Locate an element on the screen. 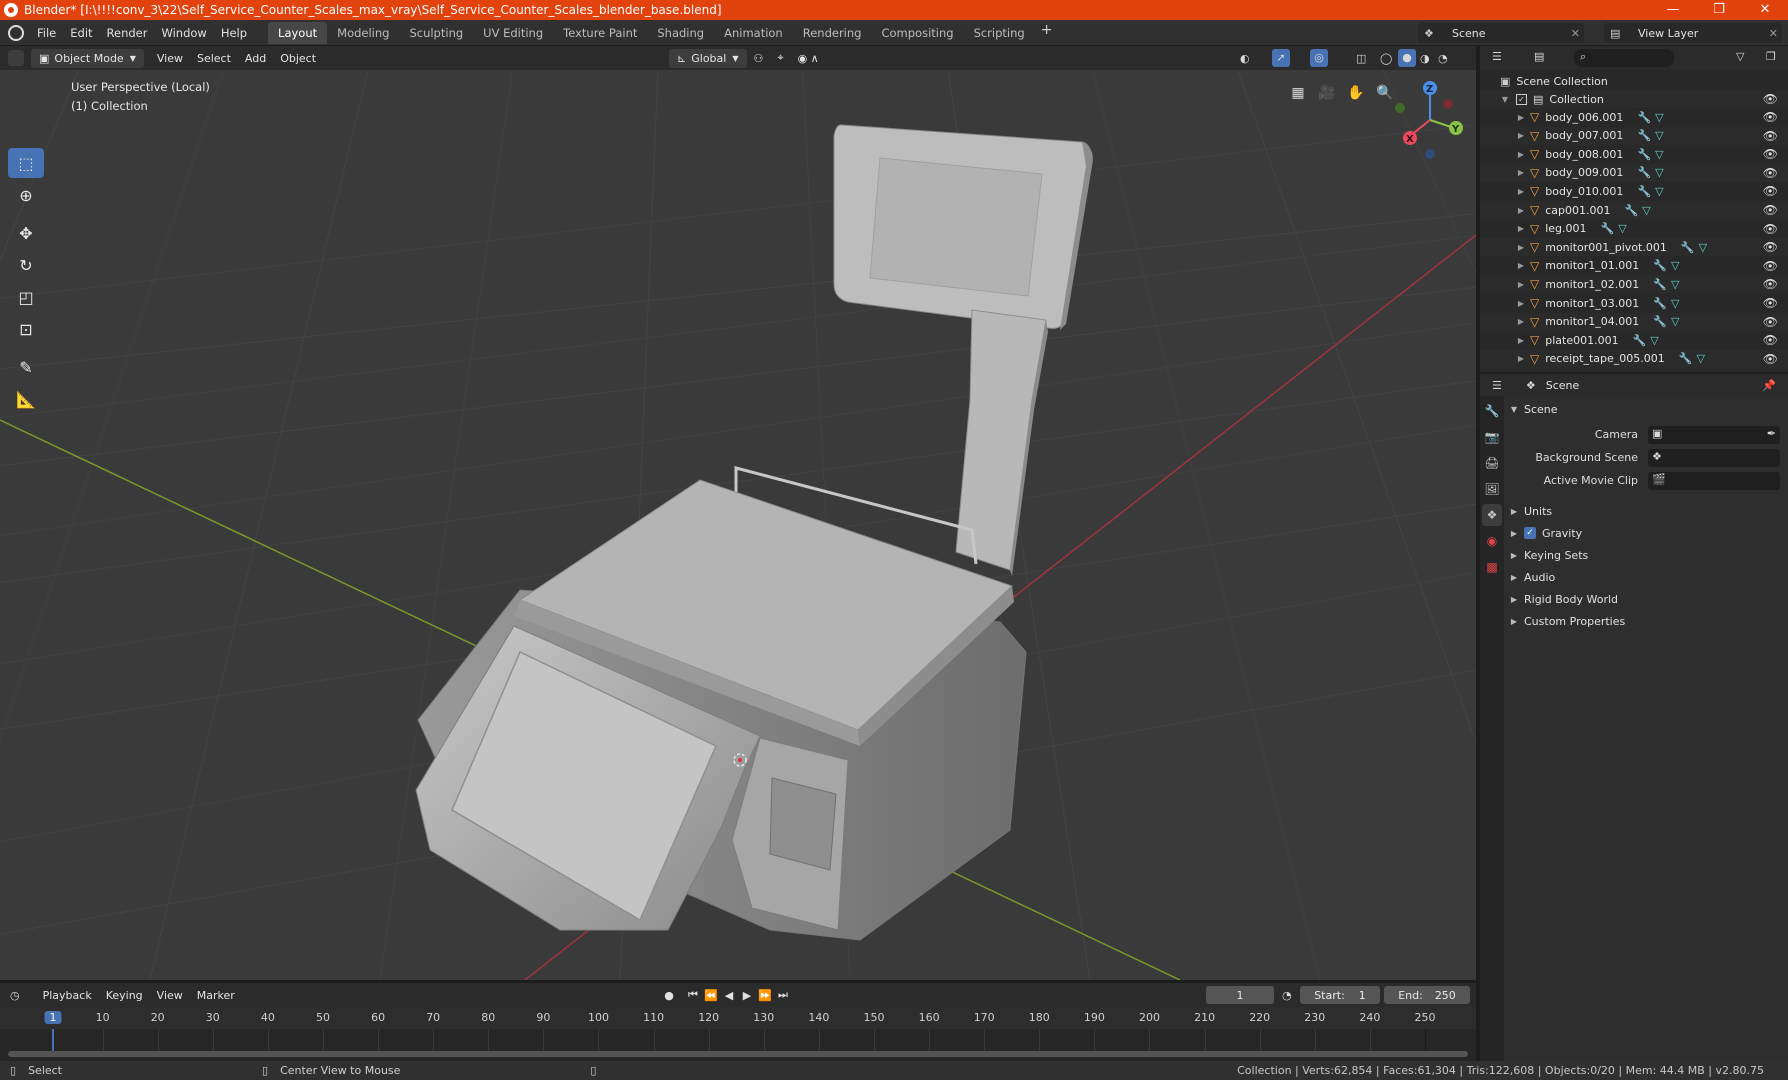 The image size is (1788, 1080). object-name: leg.001 is located at coordinates (1565, 228).